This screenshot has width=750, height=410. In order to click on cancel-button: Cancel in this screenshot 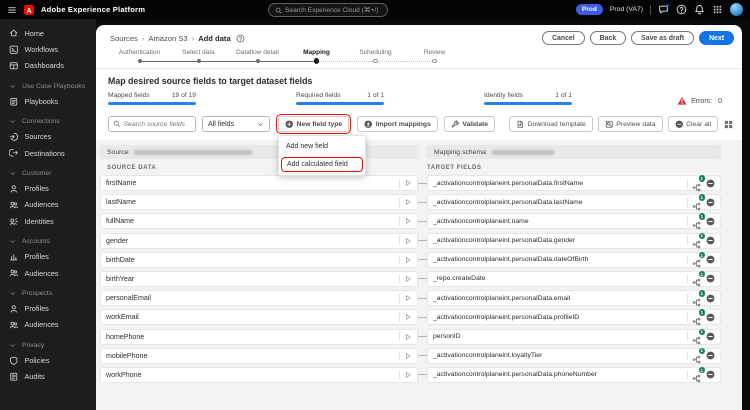, I will do `click(563, 38)`.